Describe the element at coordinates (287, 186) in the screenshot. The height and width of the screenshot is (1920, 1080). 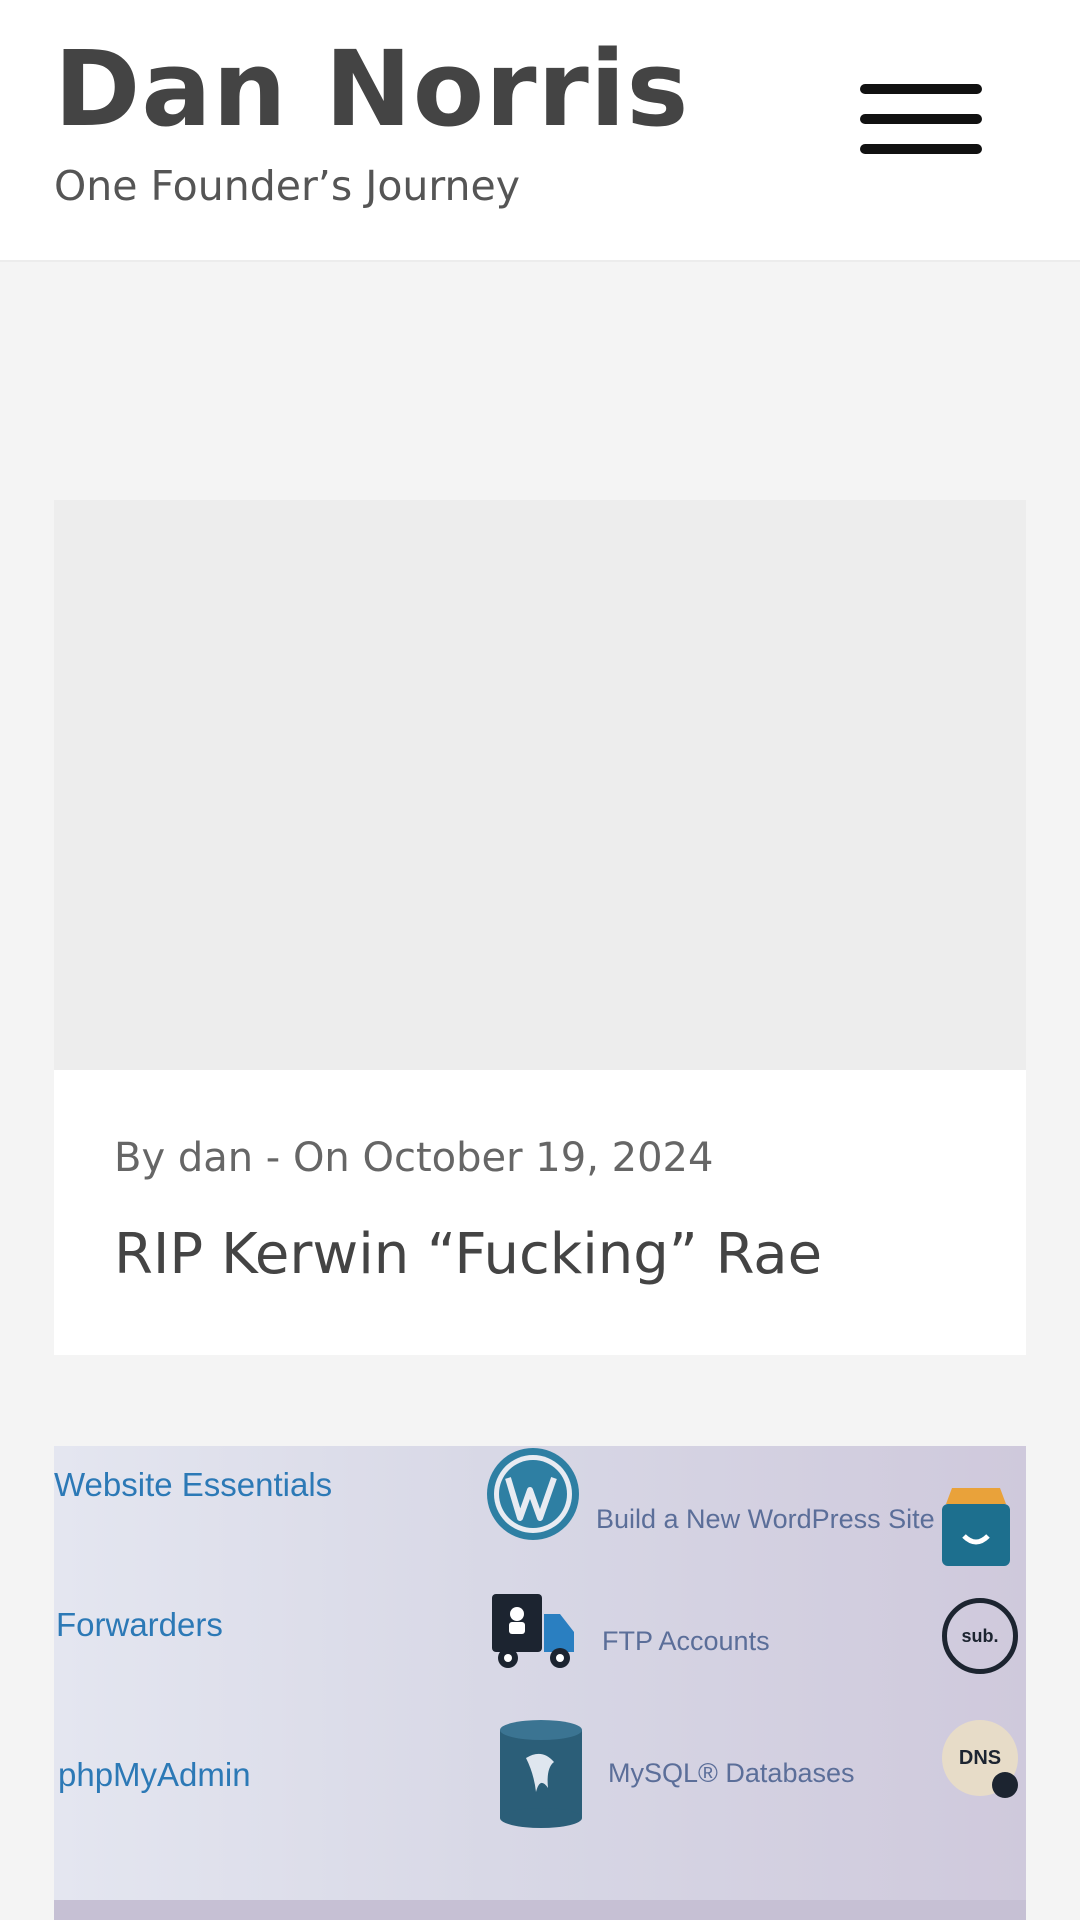
I see `site-tagline: One Founder’s Journey` at that location.